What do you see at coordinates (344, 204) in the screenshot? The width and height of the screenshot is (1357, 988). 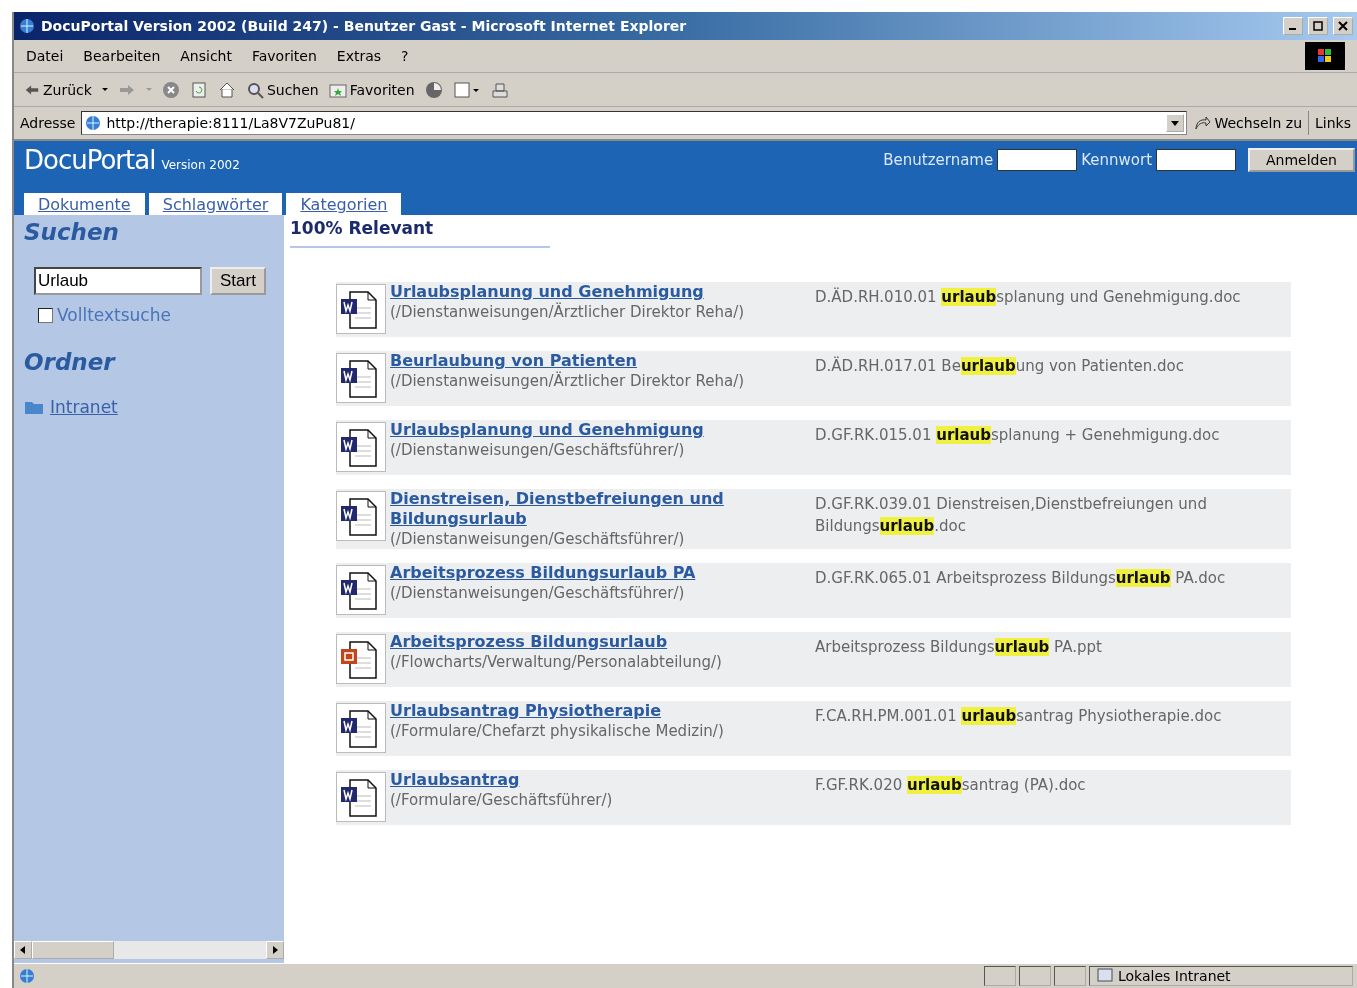 I see `nav-tab: Kategorien` at bounding box center [344, 204].